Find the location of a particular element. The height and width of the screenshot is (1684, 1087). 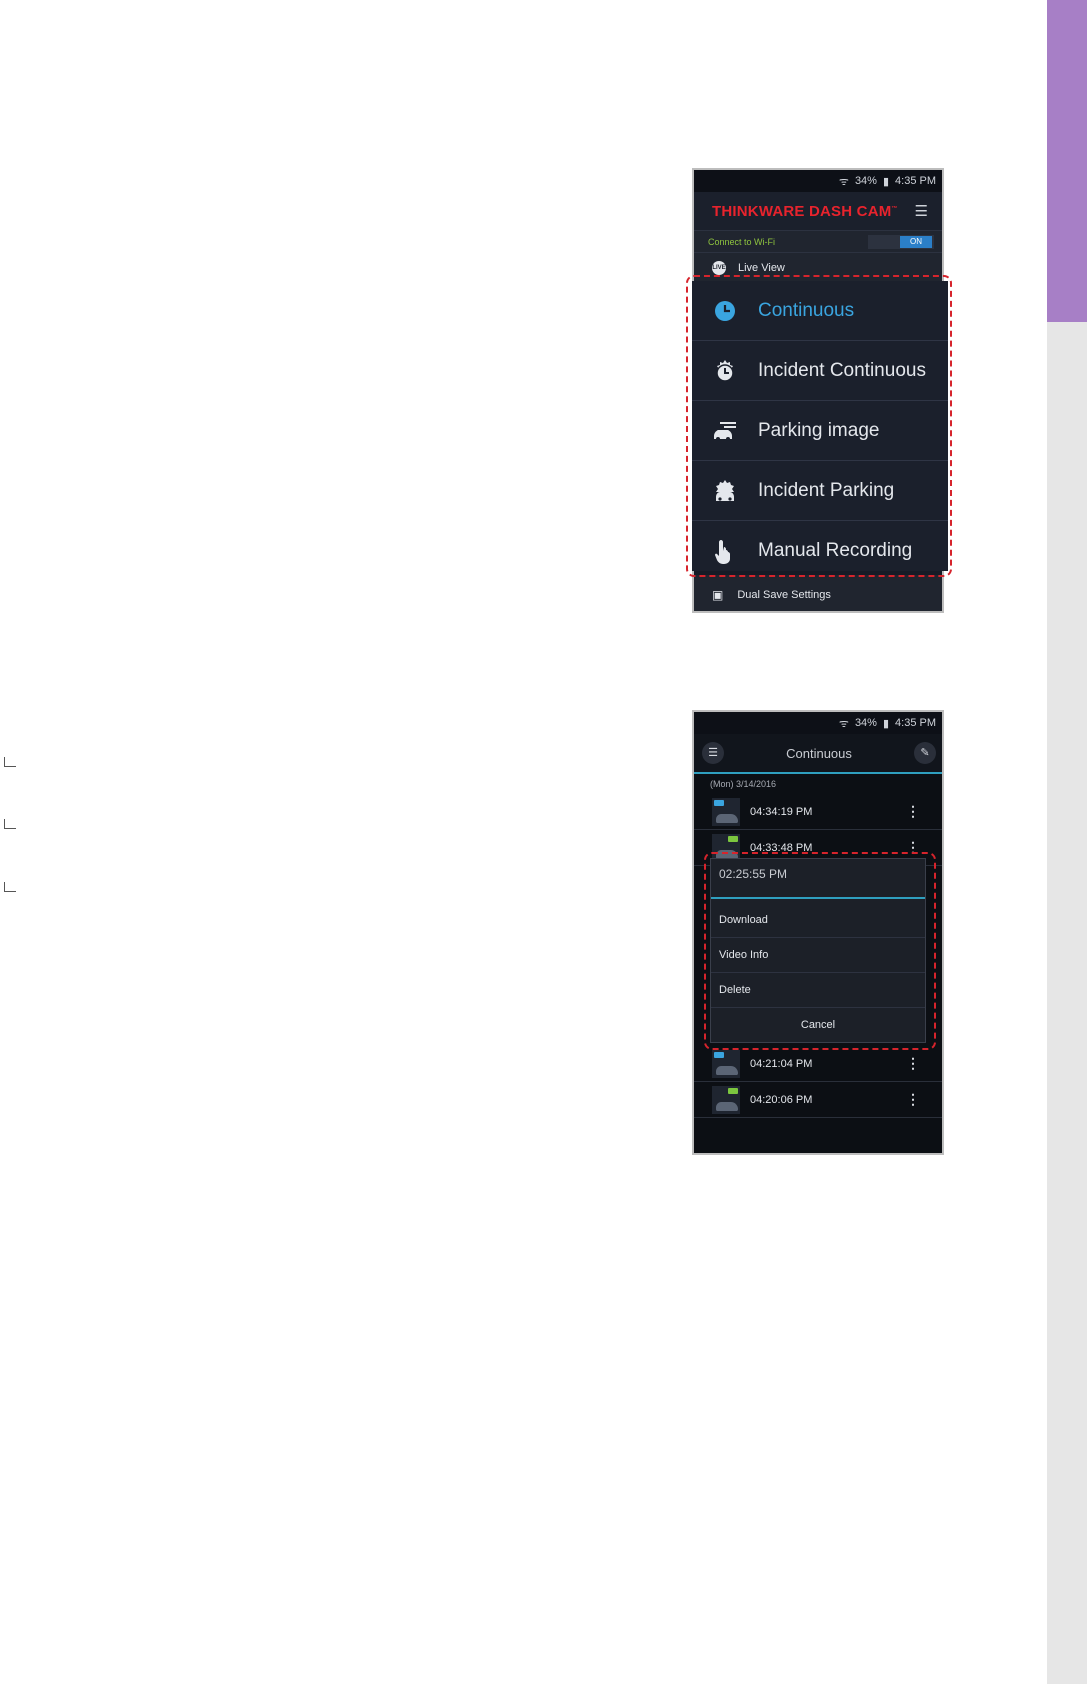

date-label: (Mon) 3/14/2016 is located at coordinates (743, 784).